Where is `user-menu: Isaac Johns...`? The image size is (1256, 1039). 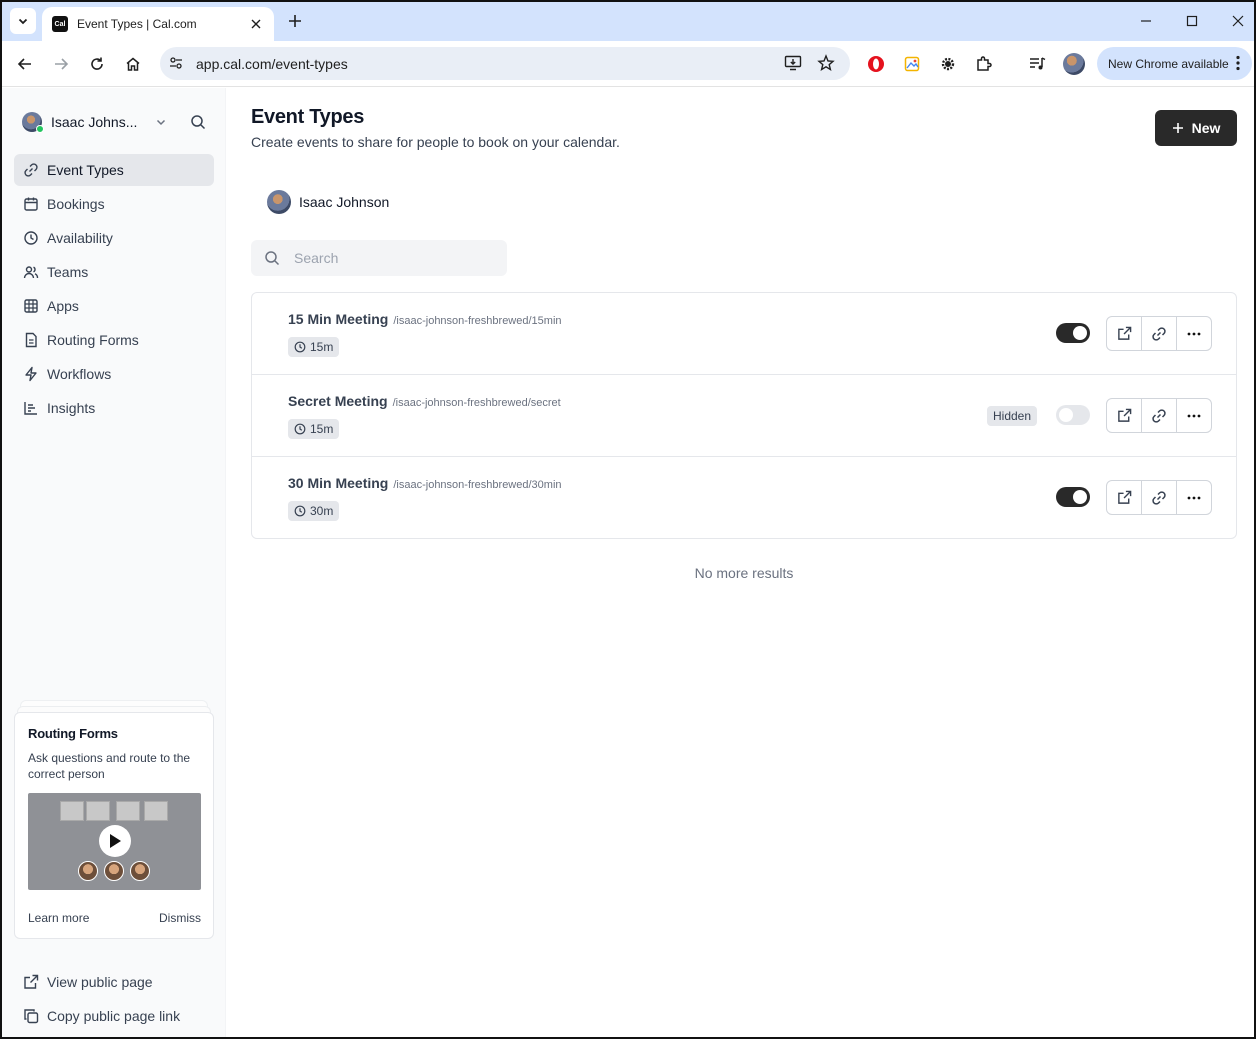
user-menu: Isaac Johns... is located at coordinates (117, 122).